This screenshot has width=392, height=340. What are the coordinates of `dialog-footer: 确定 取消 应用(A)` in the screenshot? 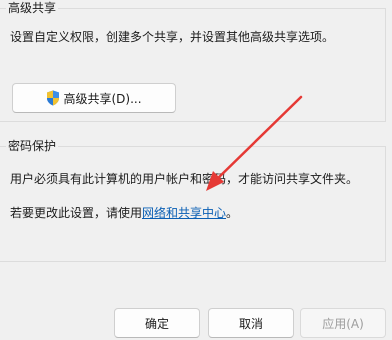 It's located at (196, 321).